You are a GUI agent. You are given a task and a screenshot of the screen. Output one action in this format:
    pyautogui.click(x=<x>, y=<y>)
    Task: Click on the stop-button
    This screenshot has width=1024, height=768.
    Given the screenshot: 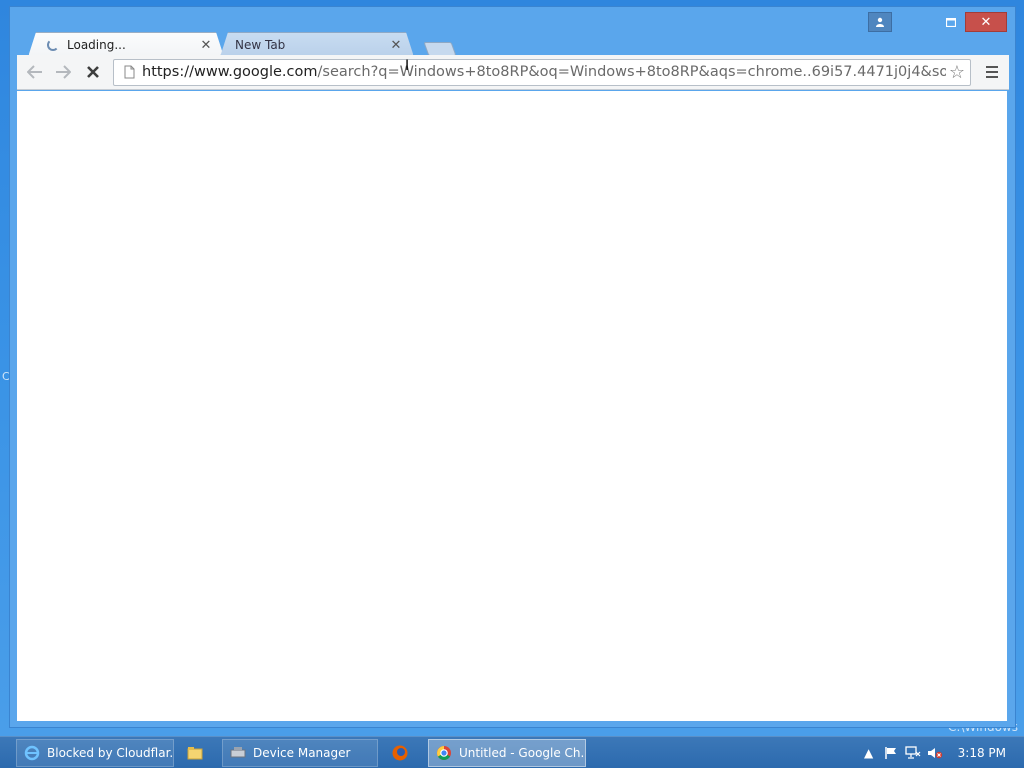 What is the action you would take?
    pyautogui.click(x=93, y=72)
    